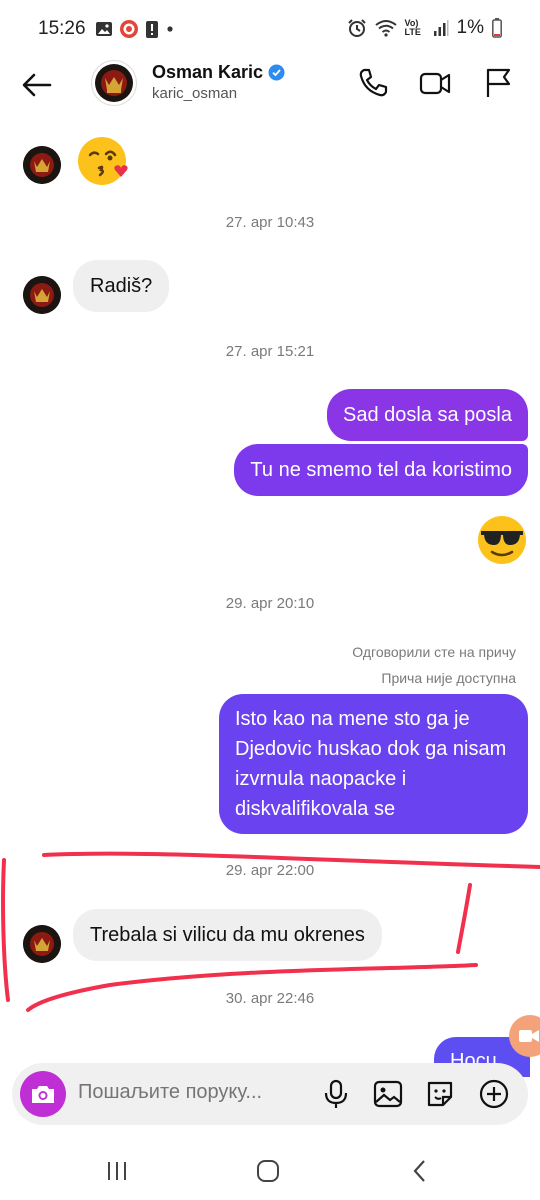 Image resolution: width=540 pixels, height=1200 pixels. What do you see at coordinates (502, 540) in the screenshot?
I see `sunglasses-face-emoji-icon` at bounding box center [502, 540].